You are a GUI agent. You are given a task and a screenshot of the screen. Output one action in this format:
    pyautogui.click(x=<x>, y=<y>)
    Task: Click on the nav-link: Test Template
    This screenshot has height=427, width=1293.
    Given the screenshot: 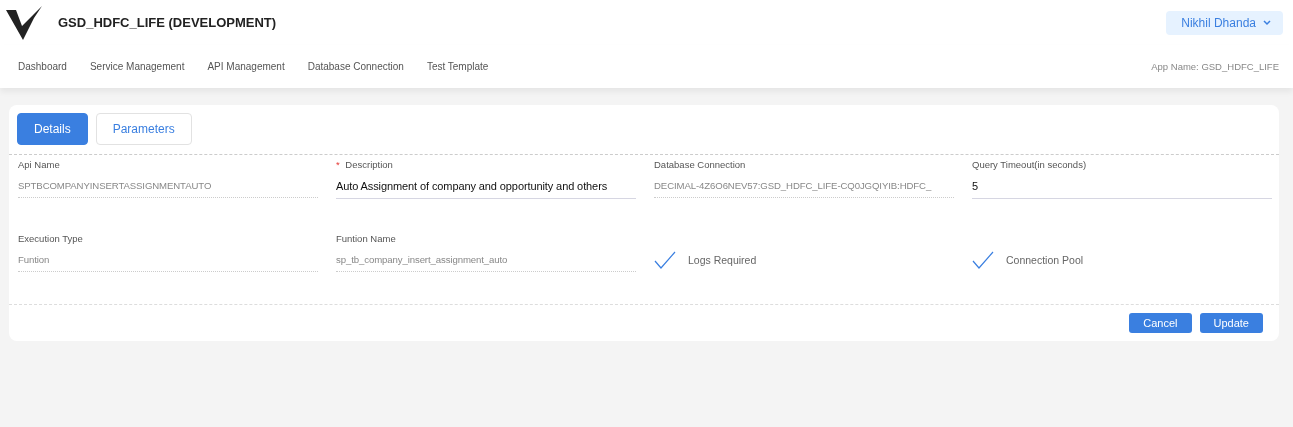 What is the action you would take?
    pyautogui.click(x=457, y=66)
    